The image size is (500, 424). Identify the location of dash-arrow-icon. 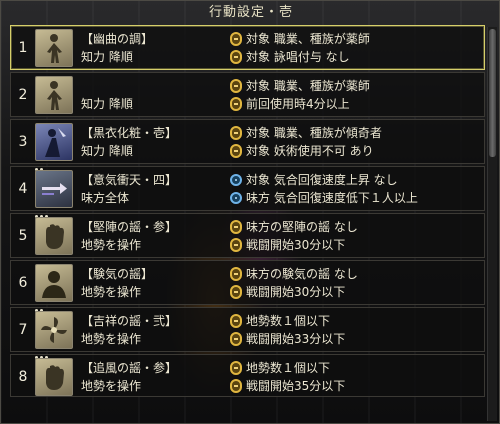
(54, 189).